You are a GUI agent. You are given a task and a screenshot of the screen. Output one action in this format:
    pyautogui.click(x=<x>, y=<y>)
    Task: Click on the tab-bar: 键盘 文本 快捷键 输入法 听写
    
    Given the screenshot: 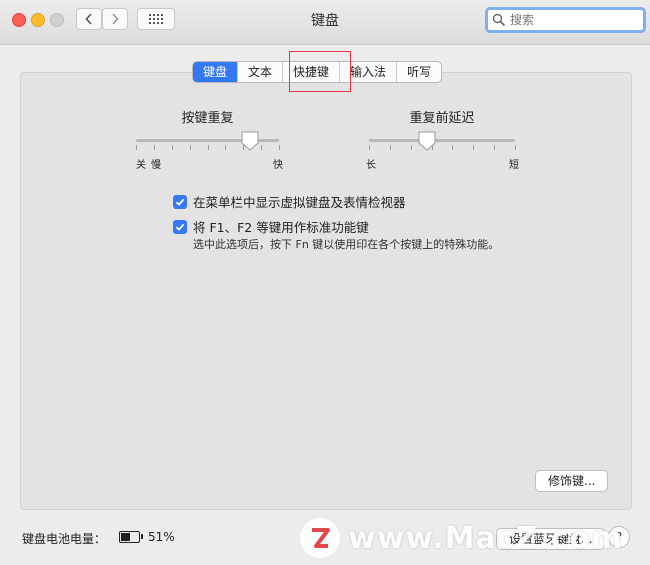 What is the action you would take?
    pyautogui.click(x=317, y=72)
    